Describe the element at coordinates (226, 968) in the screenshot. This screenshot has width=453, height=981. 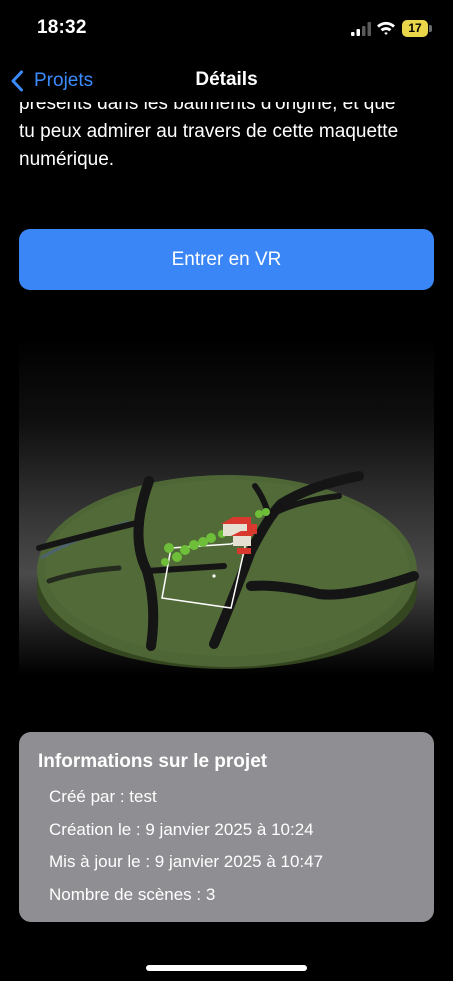
I see `home-indicator` at that location.